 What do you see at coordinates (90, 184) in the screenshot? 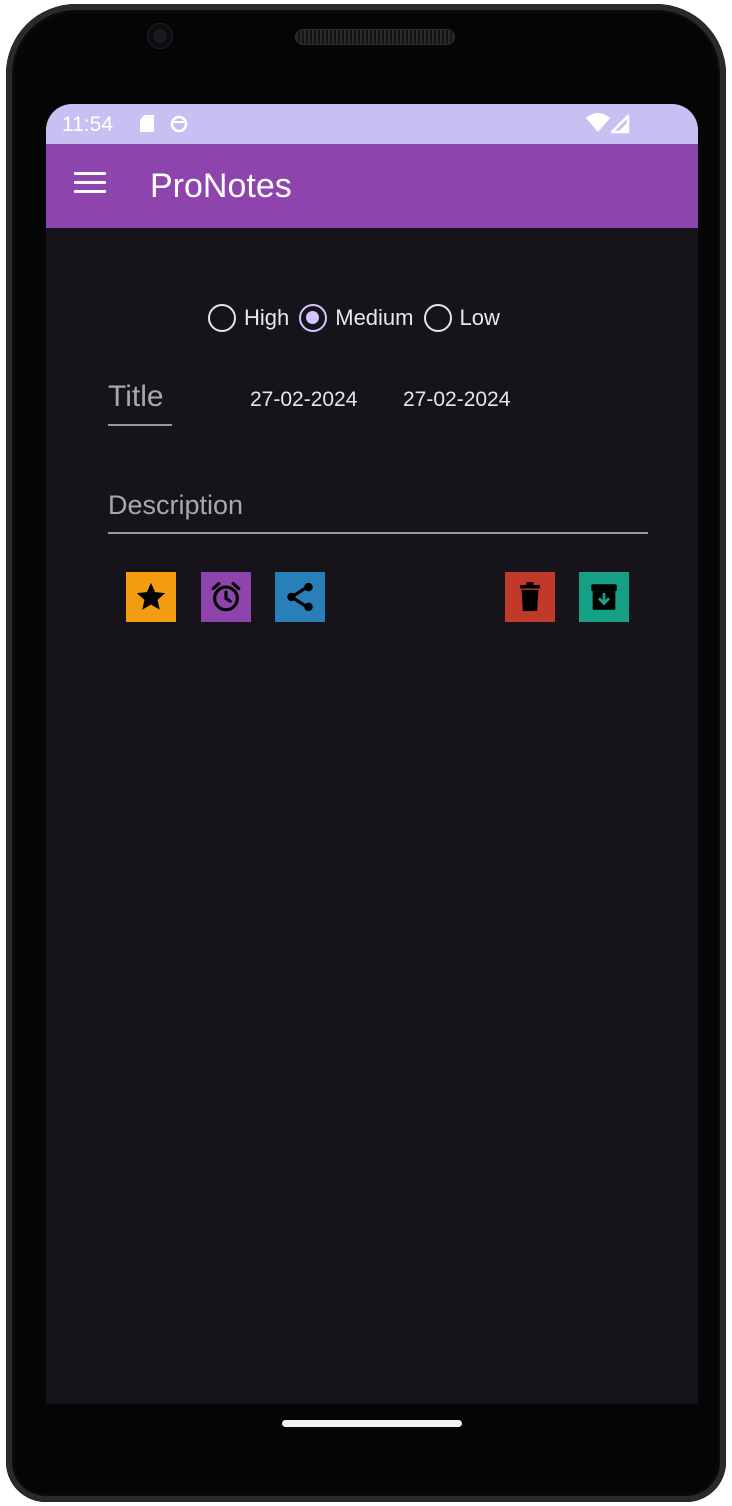
I see `menu-icon` at bounding box center [90, 184].